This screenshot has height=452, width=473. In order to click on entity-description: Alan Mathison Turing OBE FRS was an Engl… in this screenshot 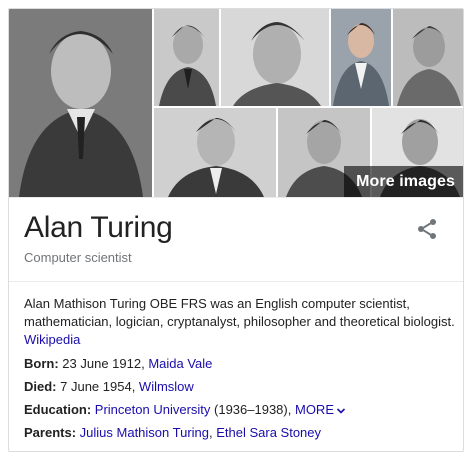, I will do `click(240, 322)`.